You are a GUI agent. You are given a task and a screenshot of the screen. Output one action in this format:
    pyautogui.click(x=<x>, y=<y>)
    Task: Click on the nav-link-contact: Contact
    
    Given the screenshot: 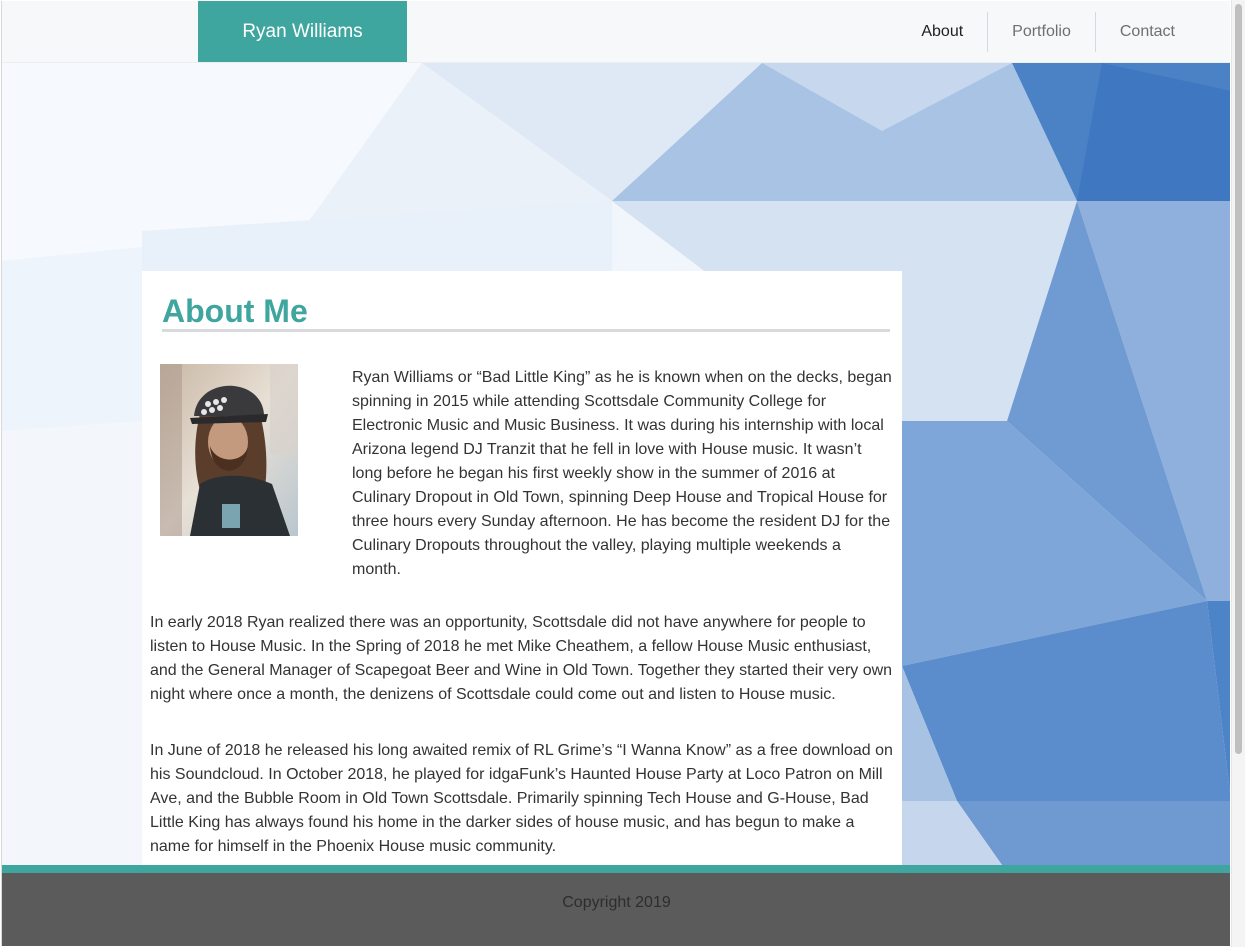 What is the action you would take?
    pyautogui.click(x=1146, y=32)
    